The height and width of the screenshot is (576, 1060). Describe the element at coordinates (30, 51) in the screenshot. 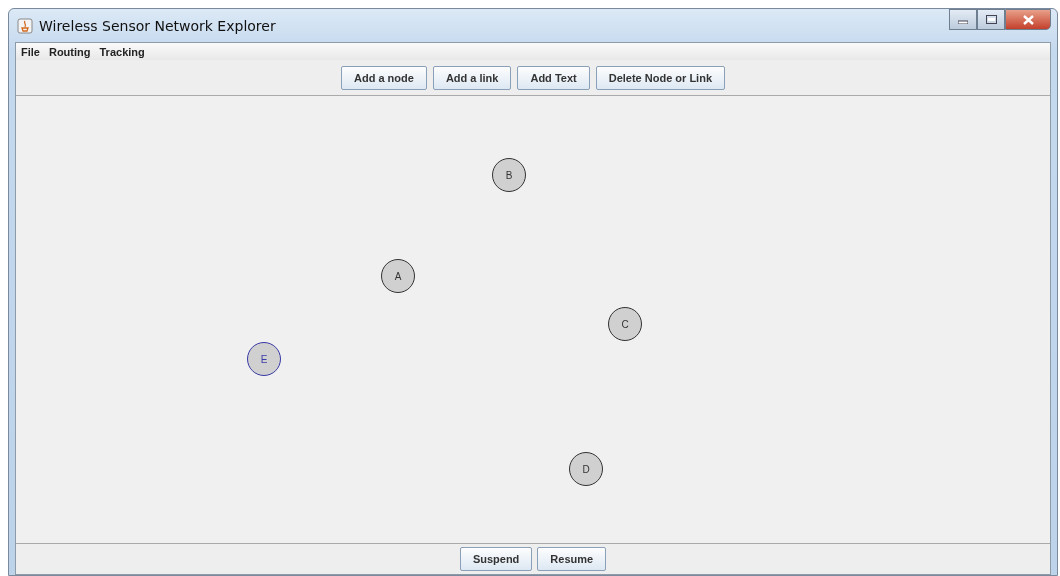

I see `menu-item: File` at that location.